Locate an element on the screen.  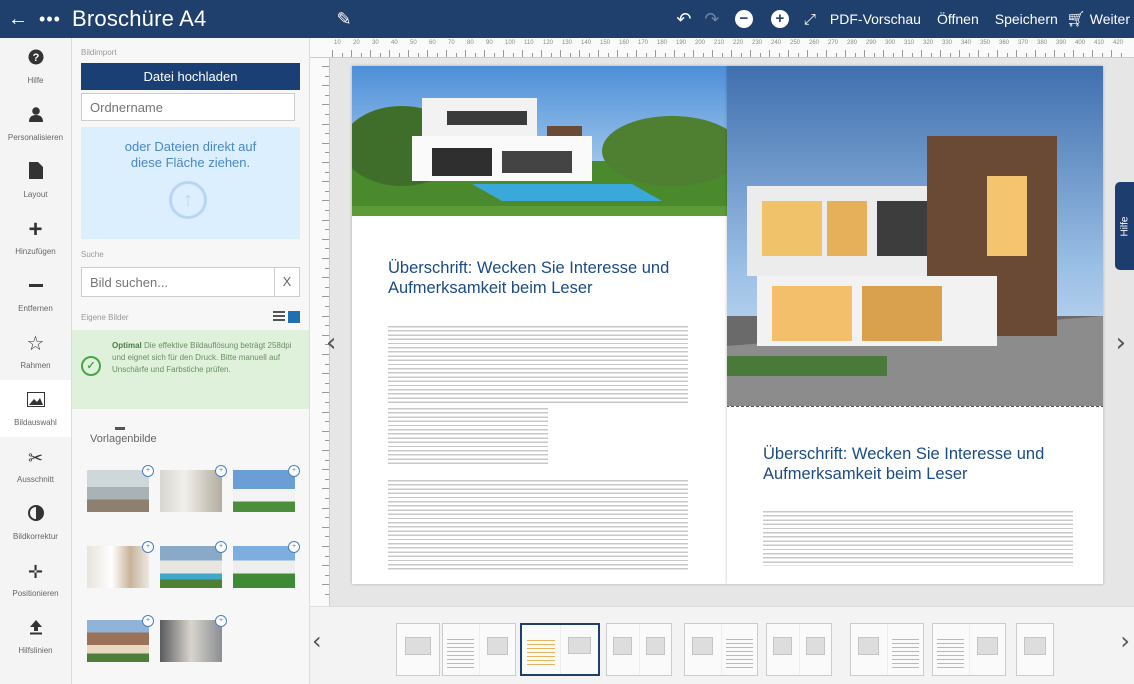
document-title: Broschüre A4 is located at coordinates (139, 18).